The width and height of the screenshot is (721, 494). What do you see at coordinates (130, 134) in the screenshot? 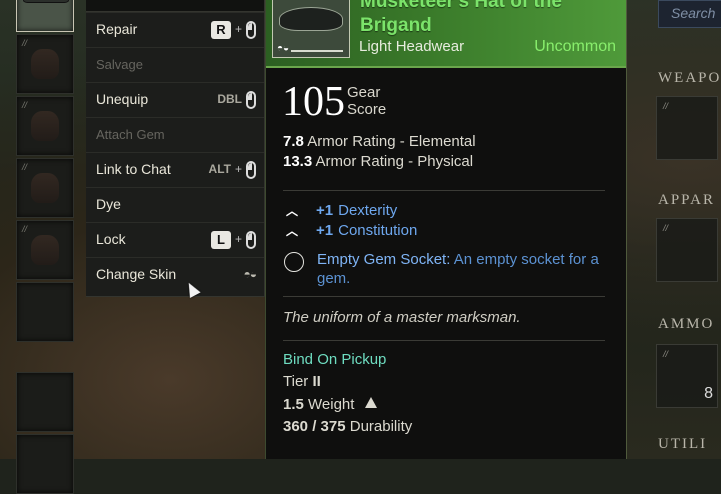
I see `menu-item-label: Attach Gem` at bounding box center [130, 134].